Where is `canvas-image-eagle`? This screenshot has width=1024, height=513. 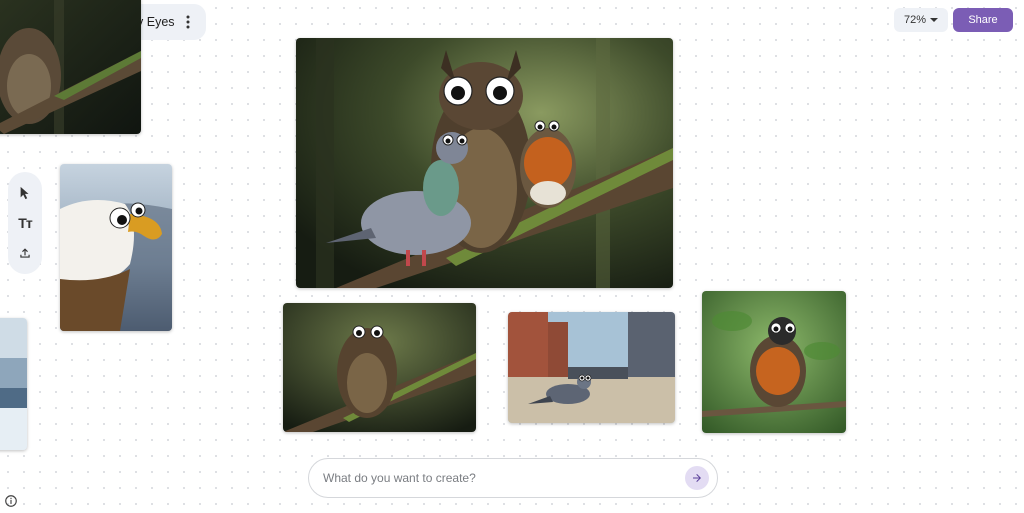
canvas-image-eagle is located at coordinates (116, 247).